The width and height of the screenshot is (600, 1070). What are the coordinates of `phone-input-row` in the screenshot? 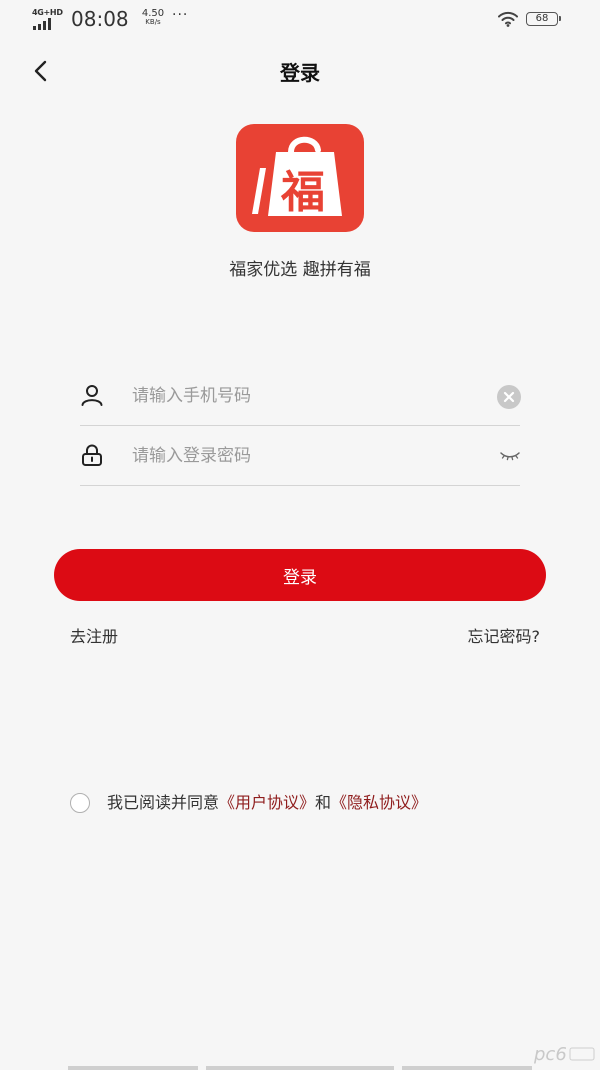 It's located at (301, 396).